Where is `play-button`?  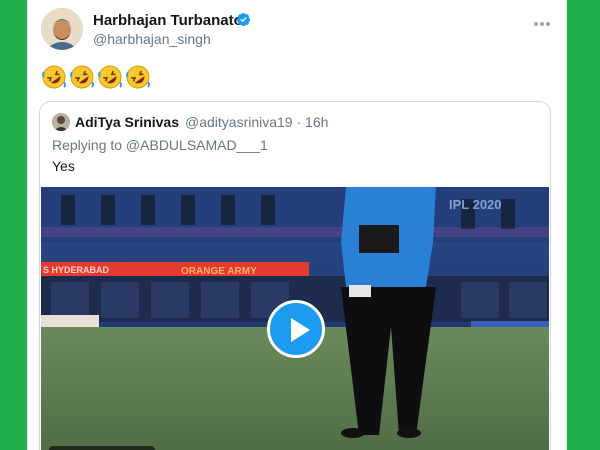 play-button is located at coordinates (296, 329).